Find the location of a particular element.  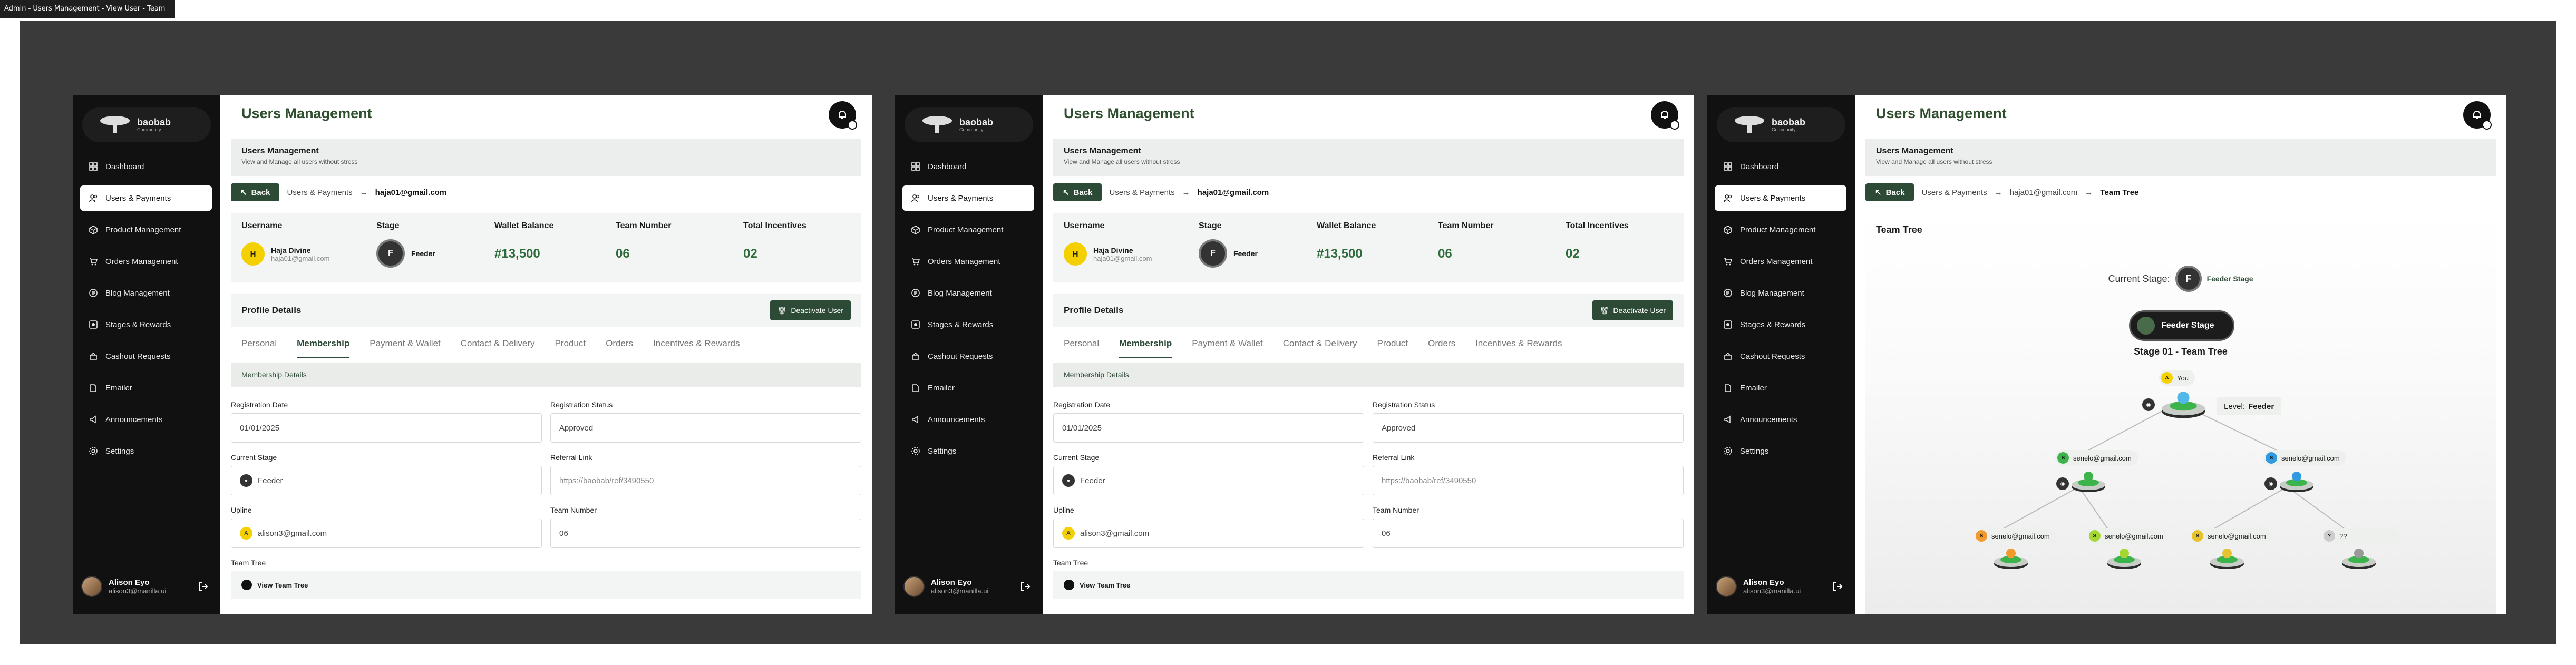

tree-node-root-tag: A You is located at coordinates (2177, 378).